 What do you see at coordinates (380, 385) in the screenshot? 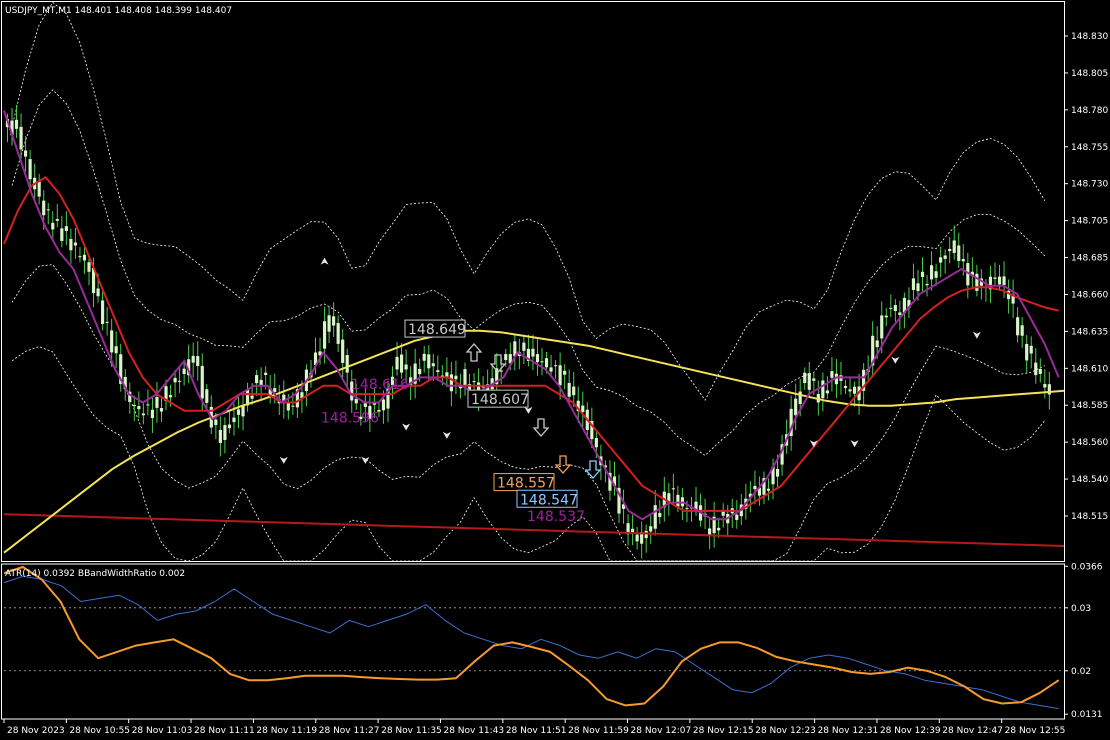
I see `price-level-label: 148.616` at bounding box center [380, 385].